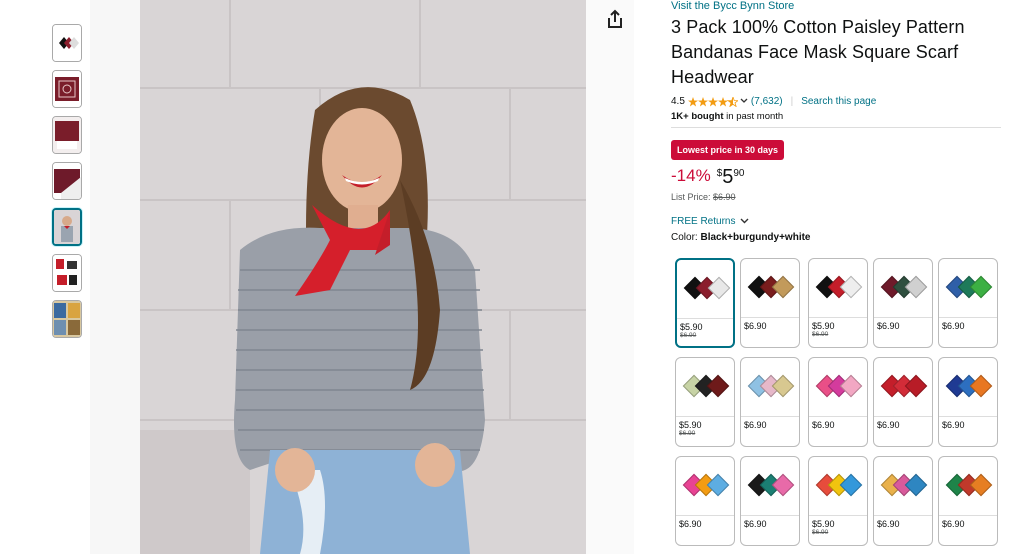  Describe the element at coordinates (728, 150) in the screenshot. I see `deal-badge: Lowest price in 30 days` at that location.